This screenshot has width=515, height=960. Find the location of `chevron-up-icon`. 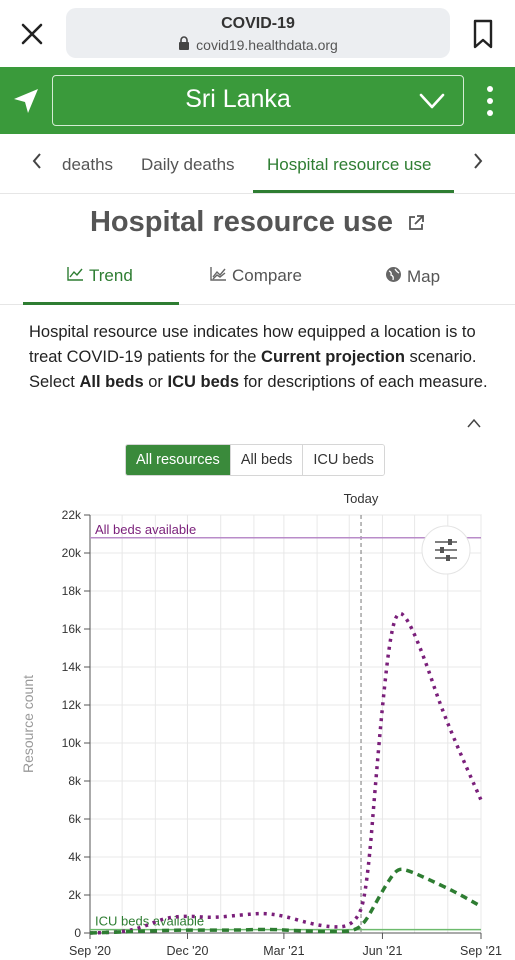

chevron-up-icon is located at coordinates (474, 423).